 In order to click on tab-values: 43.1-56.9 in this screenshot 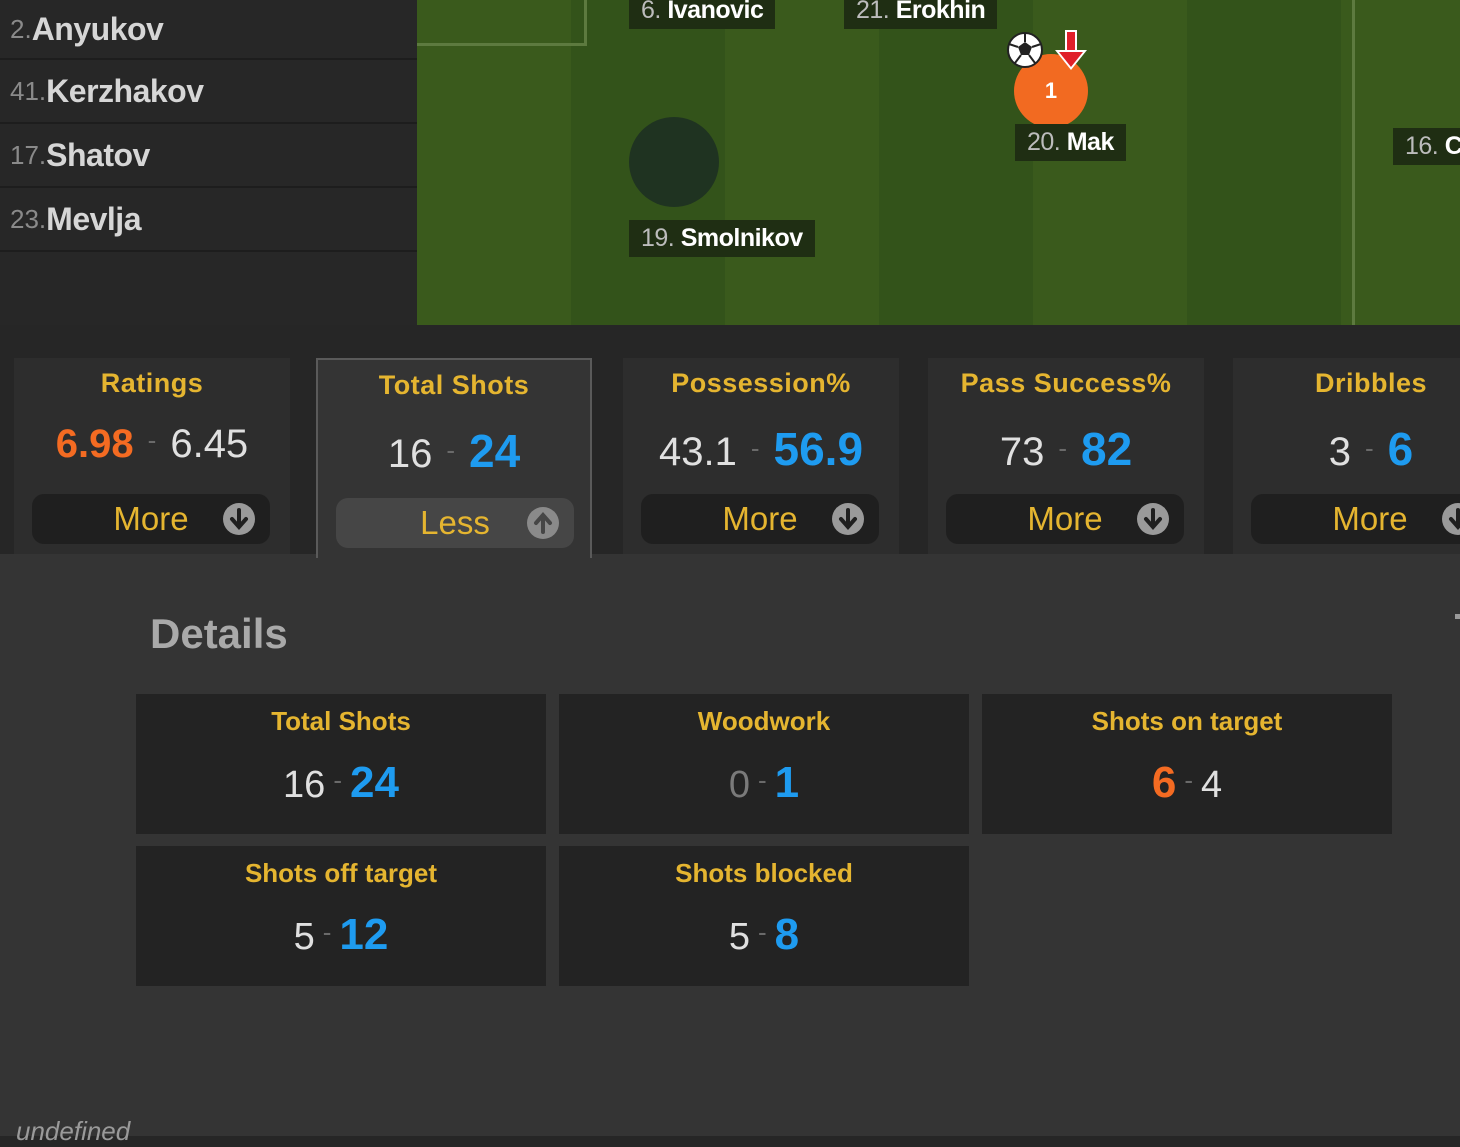, I will do `click(761, 449)`.